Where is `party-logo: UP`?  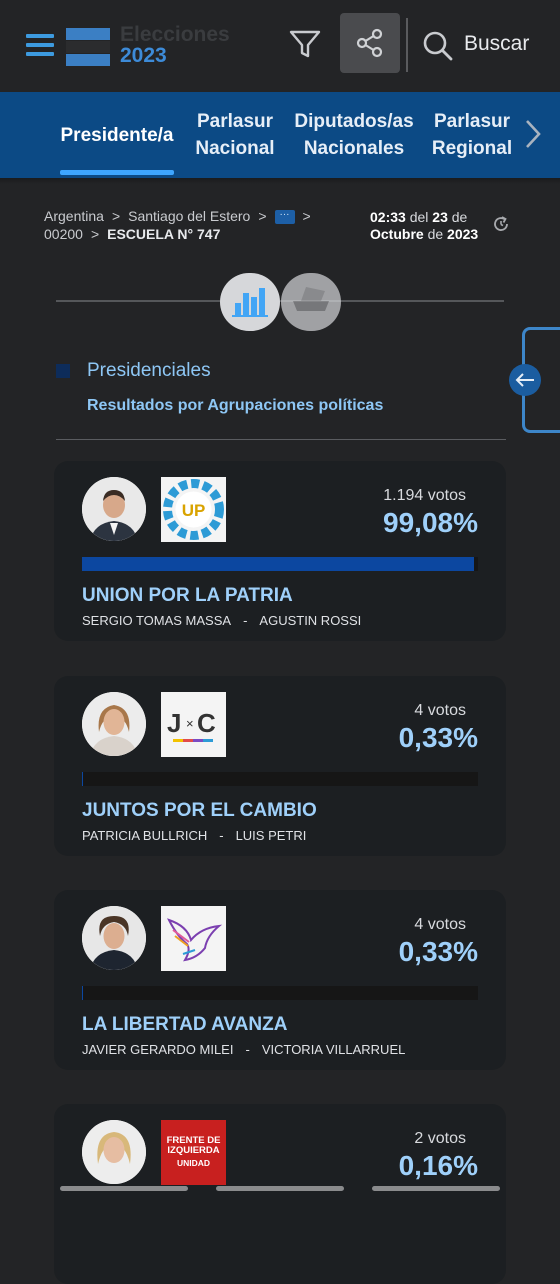 party-logo: UP is located at coordinates (193, 509).